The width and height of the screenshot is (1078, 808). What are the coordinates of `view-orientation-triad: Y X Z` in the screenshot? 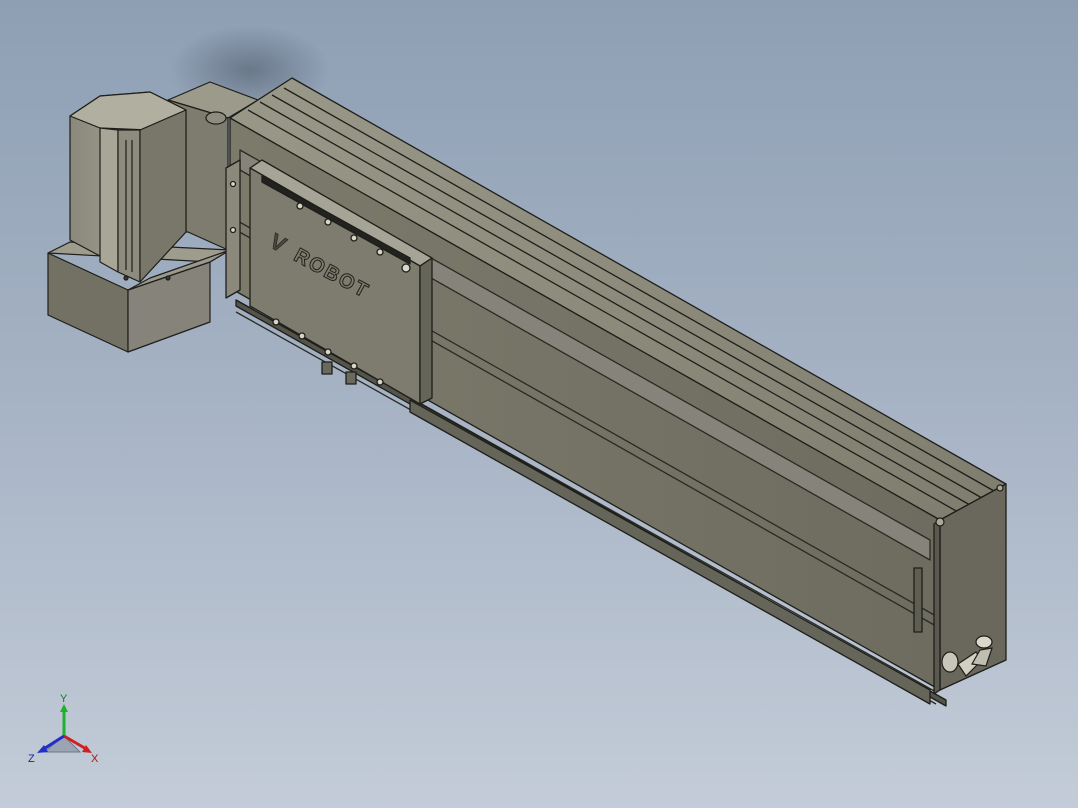 It's located at (66, 732).